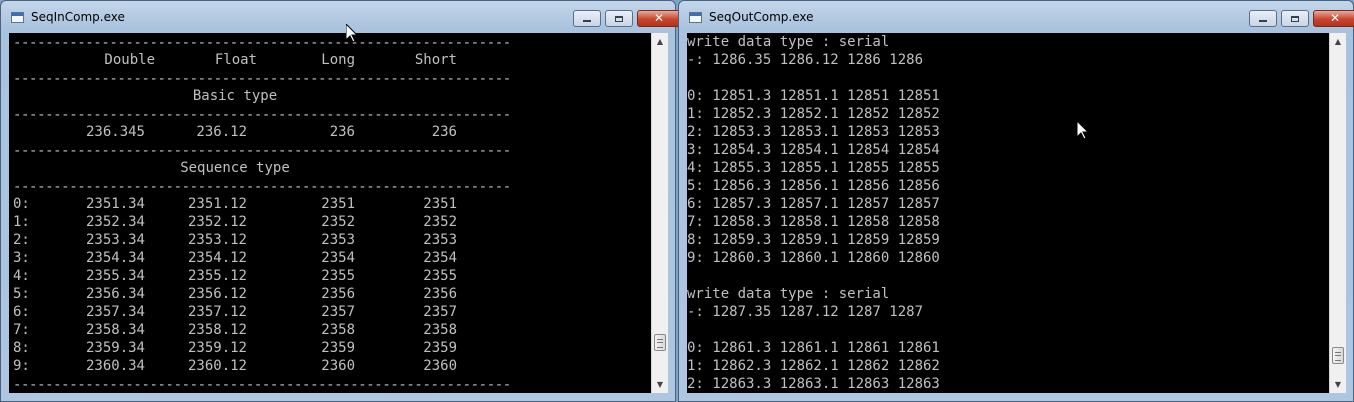 Image resolution: width=1354 pixels, height=402 pixels. Describe the element at coordinates (235, 96) in the screenshot. I see `basic-type-label: Basic type` at that location.